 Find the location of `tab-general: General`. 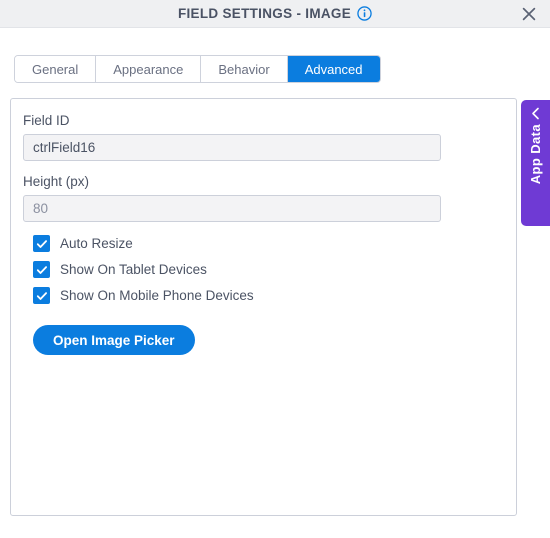

tab-general: General is located at coordinates (56, 69).